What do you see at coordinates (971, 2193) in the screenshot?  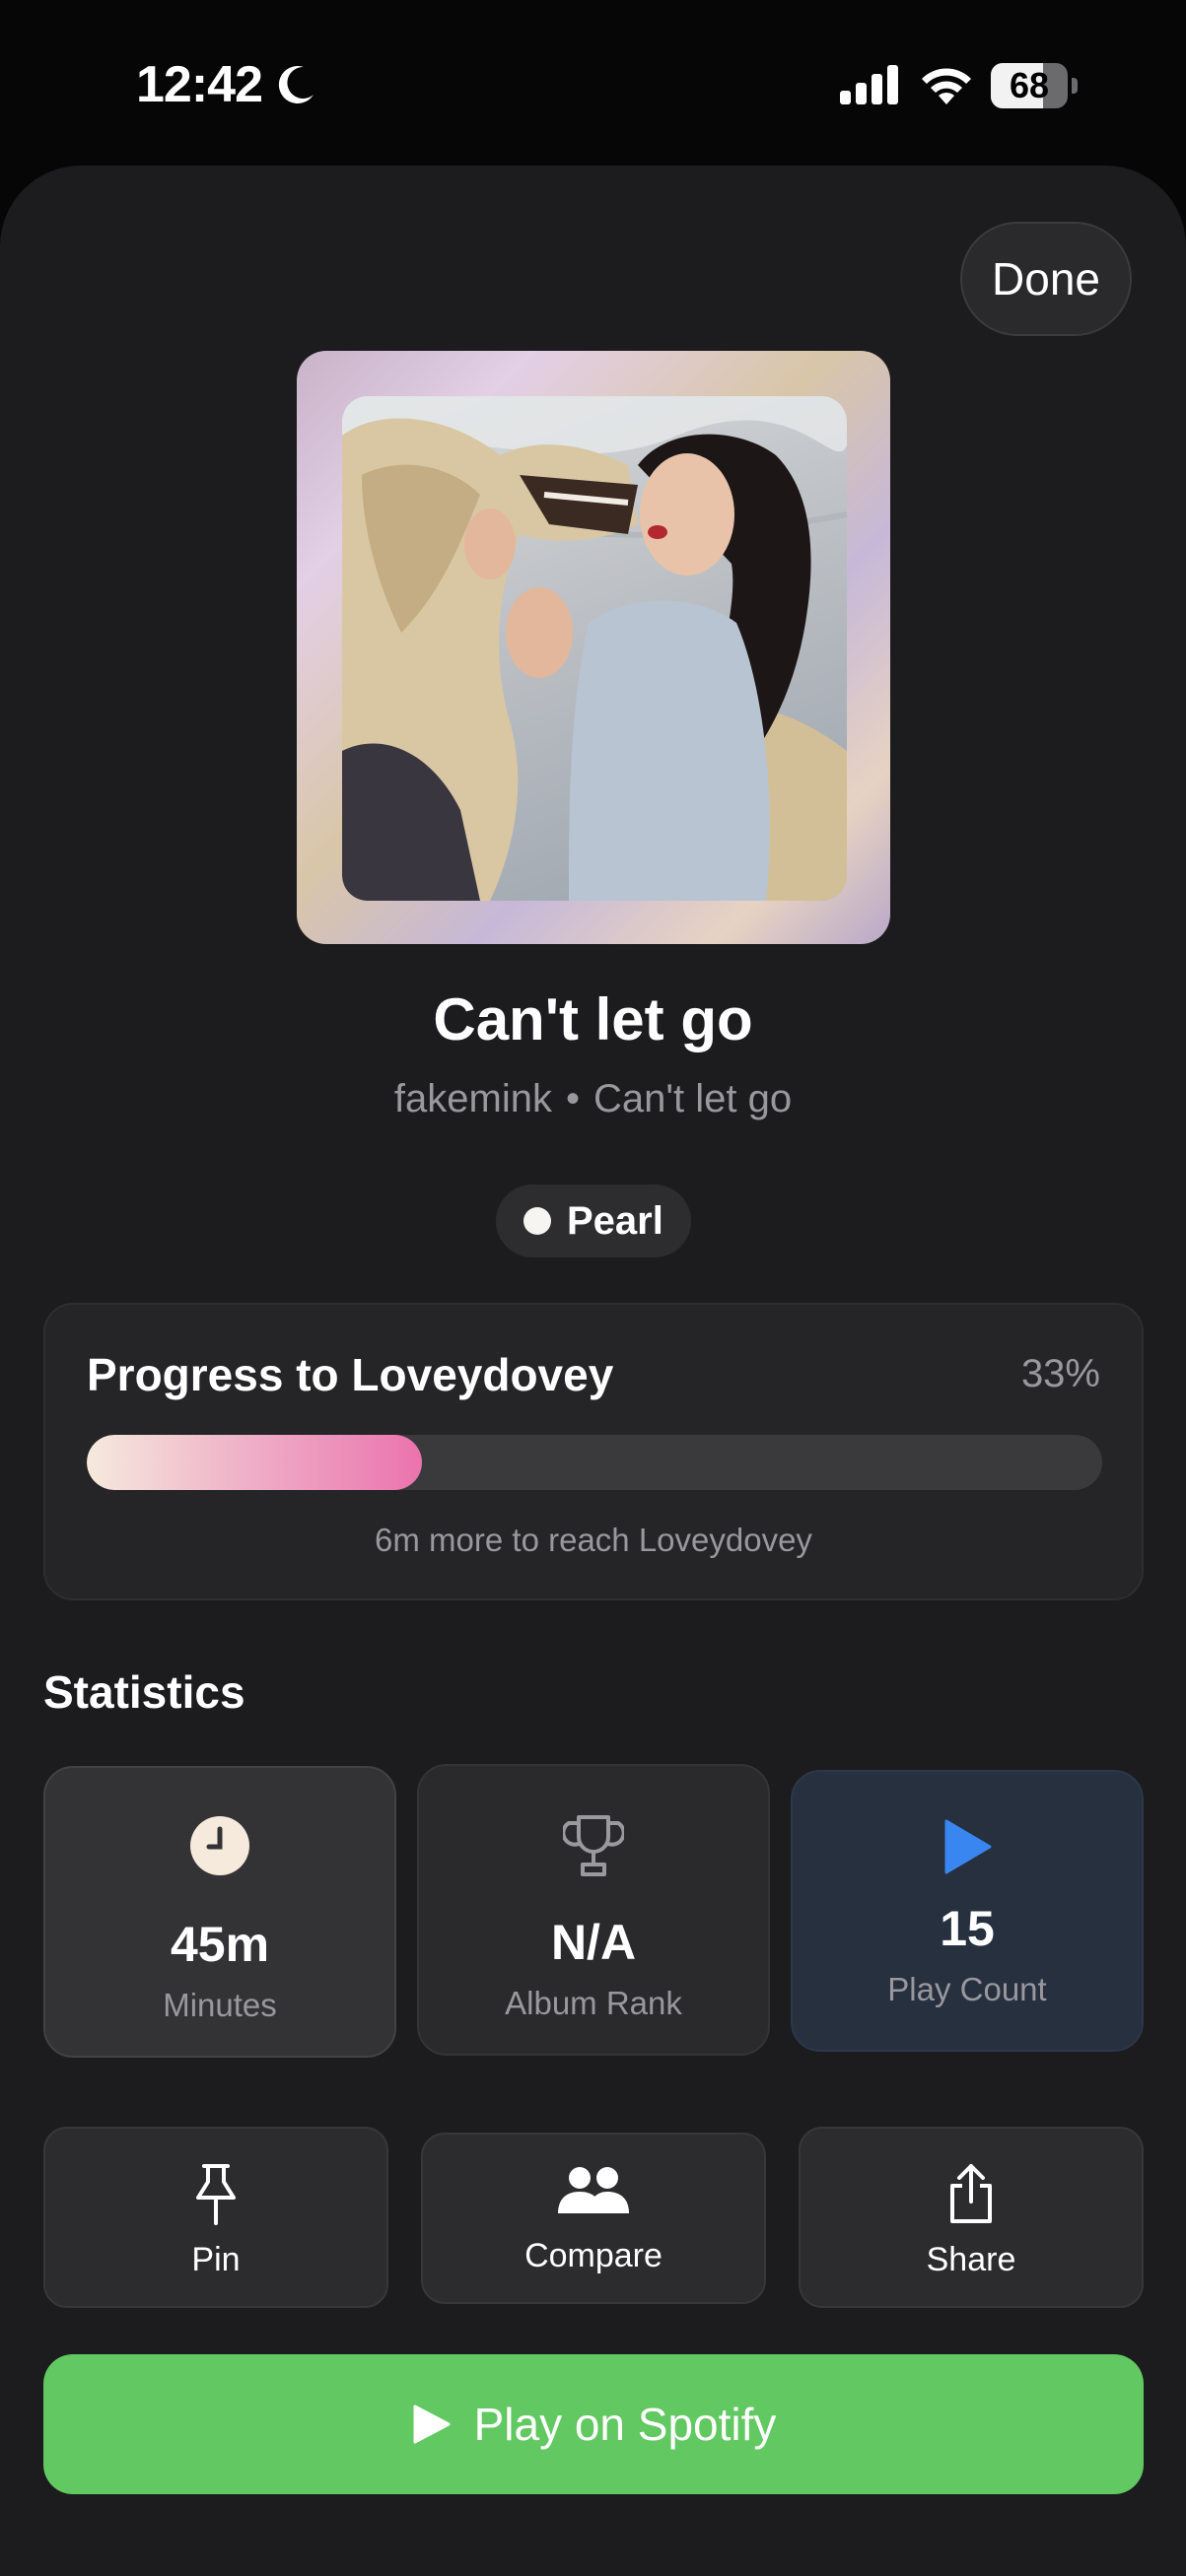 I see `share-icon` at bounding box center [971, 2193].